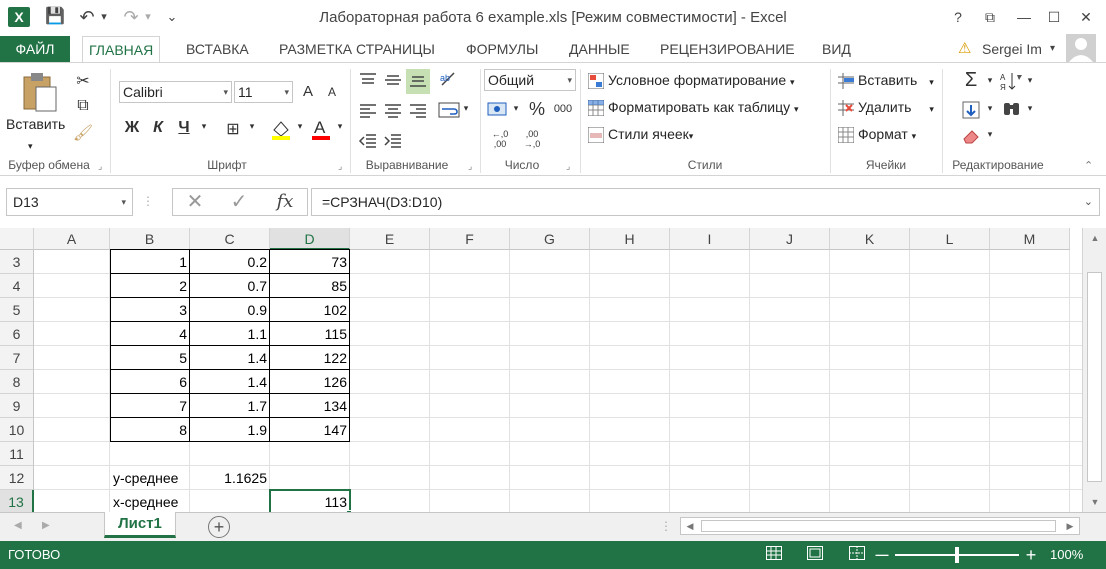 The height and width of the screenshot is (569, 1106). Describe the element at coordinates (1024, 17) in the screenshot. I see `minimize-button: —` at that location.